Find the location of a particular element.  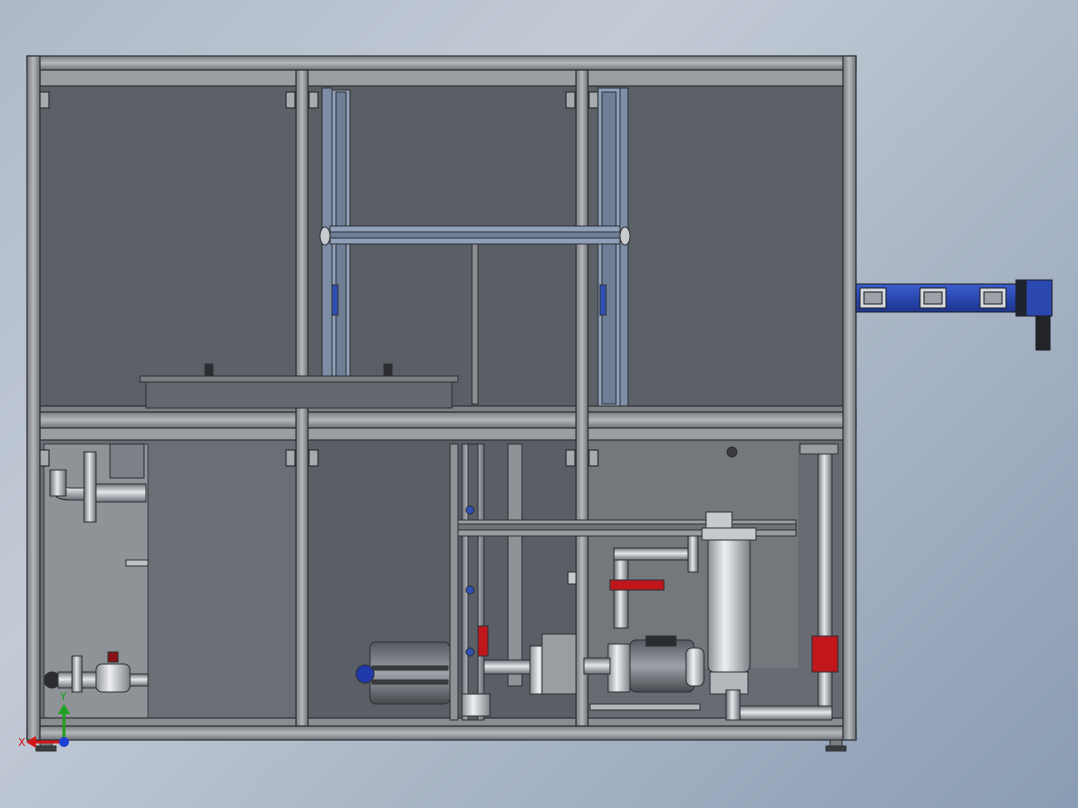

frame-feet is located at coordinates (441, 745).